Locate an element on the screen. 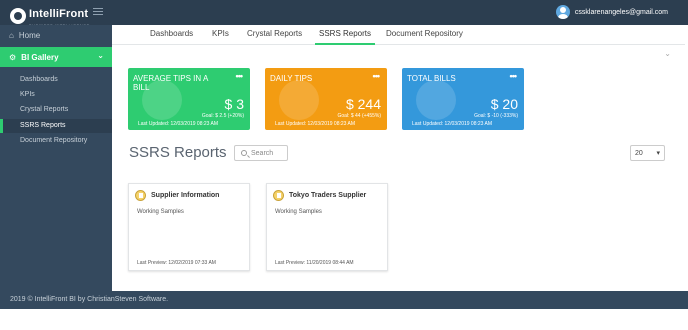 The width and height of the screenshot is (688, 330). user-email: cssklarenangeles@gmail.com is located at coordinates (621, 12).